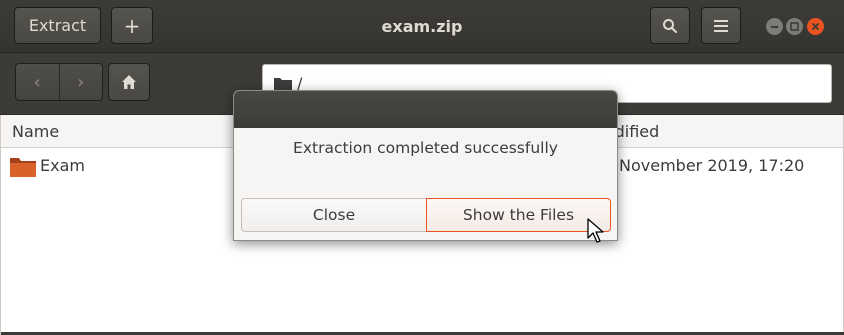  I want to click on show-files-label: Show the Files, so click(518, 215).